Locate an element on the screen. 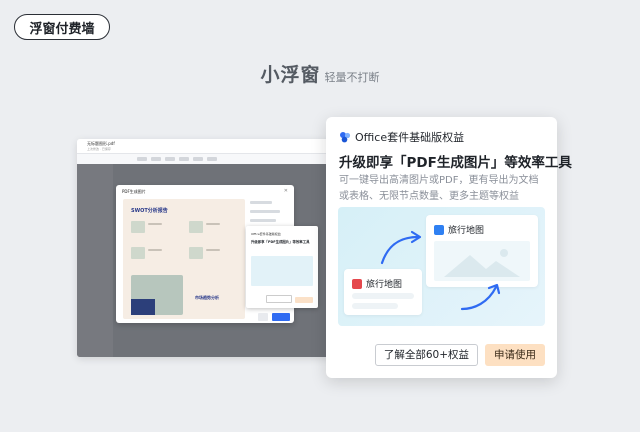  image-placeholder is located at coordinates (482, 261).